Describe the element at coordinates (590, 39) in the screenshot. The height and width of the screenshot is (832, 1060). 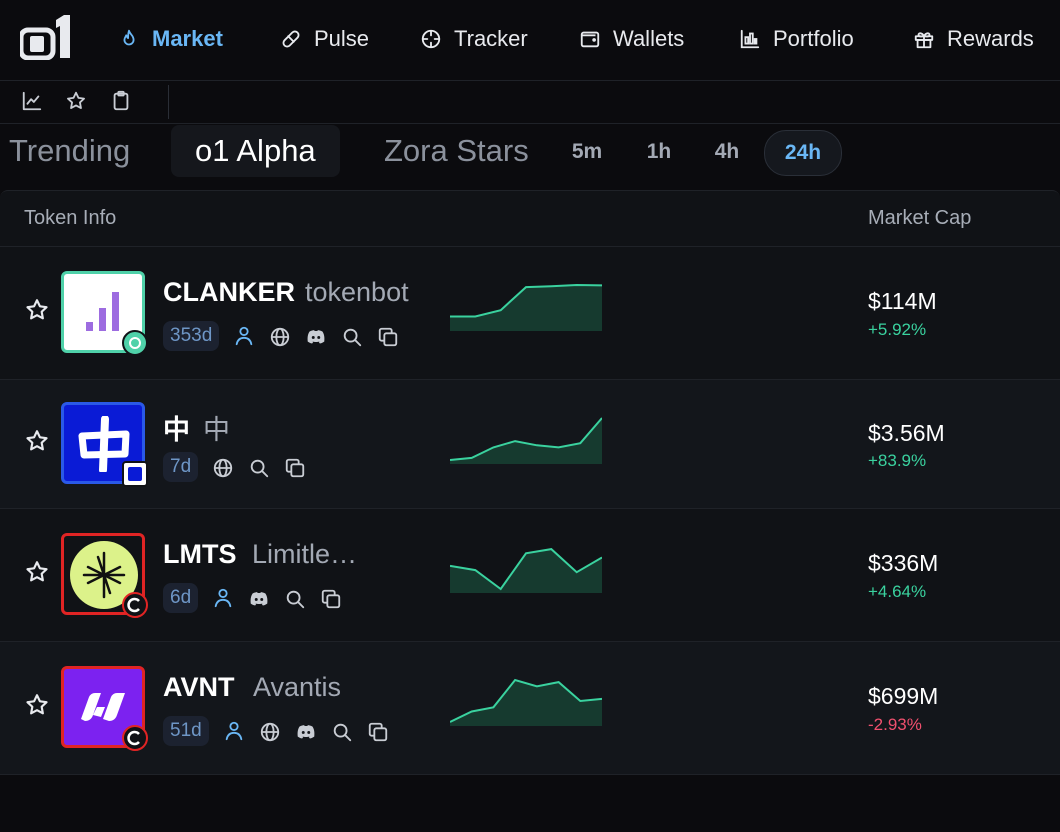
I see `wallet-icon` at that location.